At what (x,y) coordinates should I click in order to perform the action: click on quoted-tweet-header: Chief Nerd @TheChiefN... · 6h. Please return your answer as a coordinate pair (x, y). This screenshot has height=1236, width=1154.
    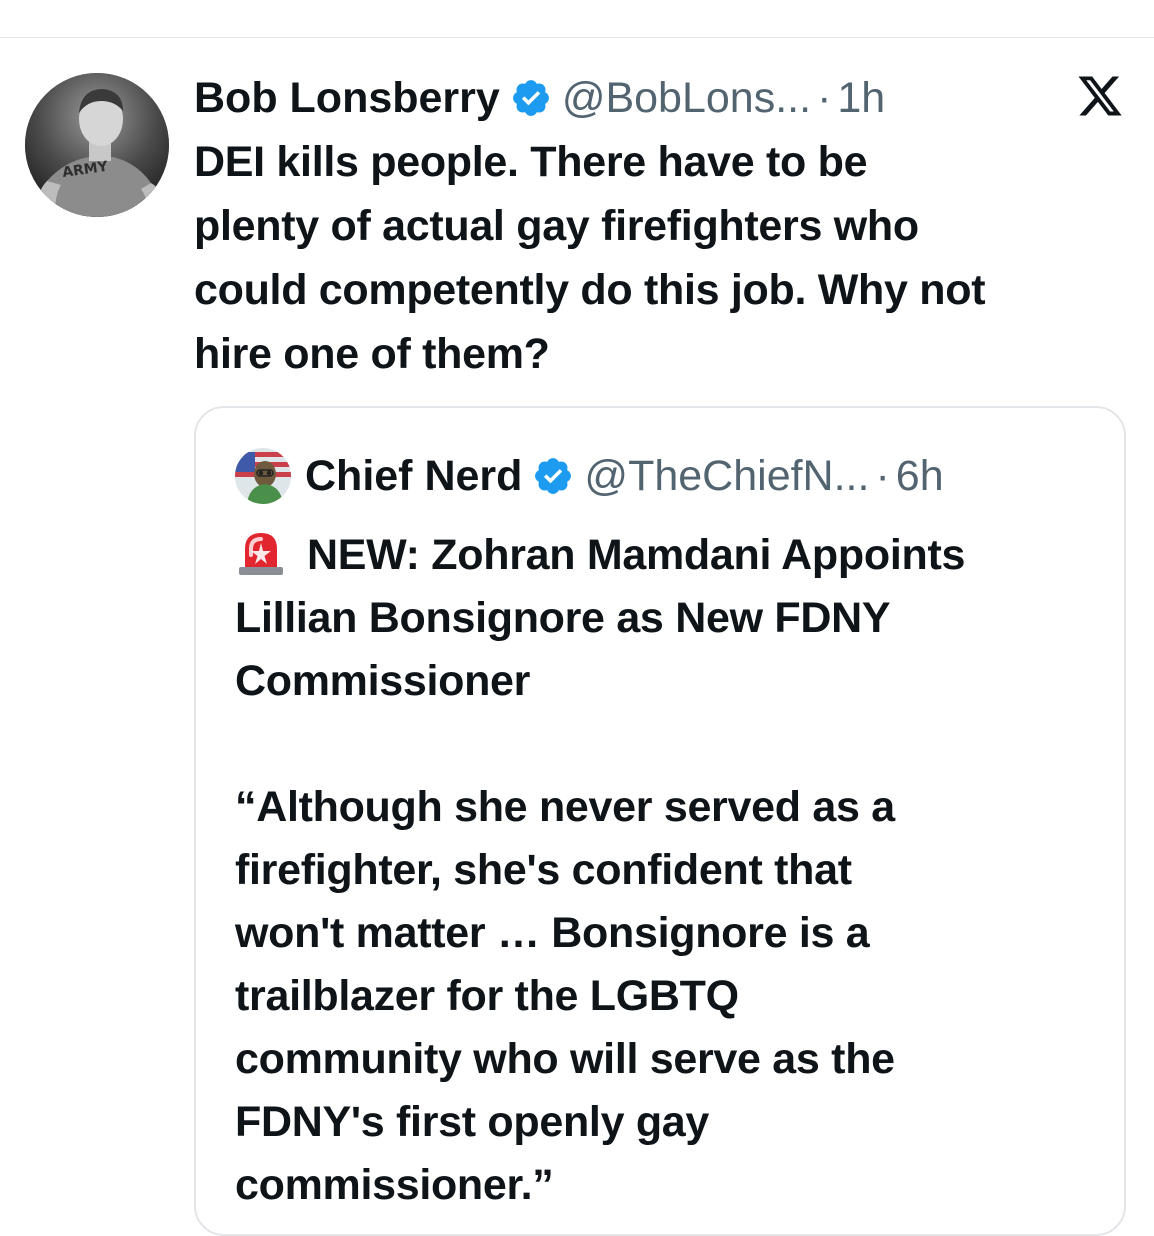
    Looking at the image, I should click on (624, 476).